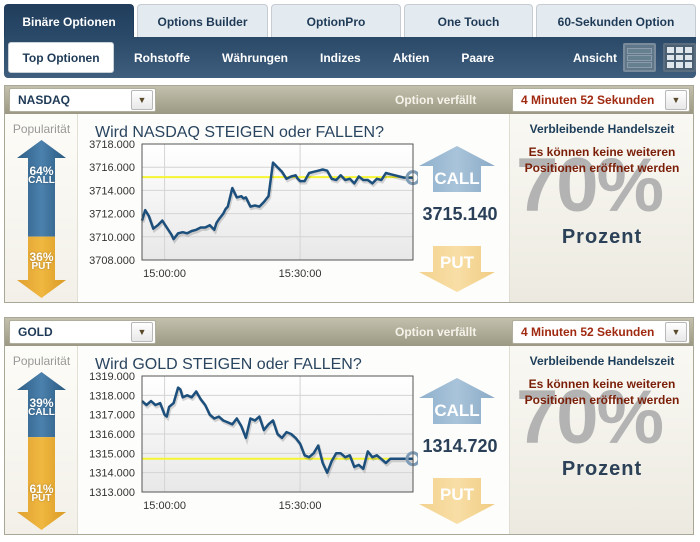 The height and width of the screenshot is (542, 700). I want to click on popularity-column: Popularität 39% CALL 61% PUT, so click(41, 440).